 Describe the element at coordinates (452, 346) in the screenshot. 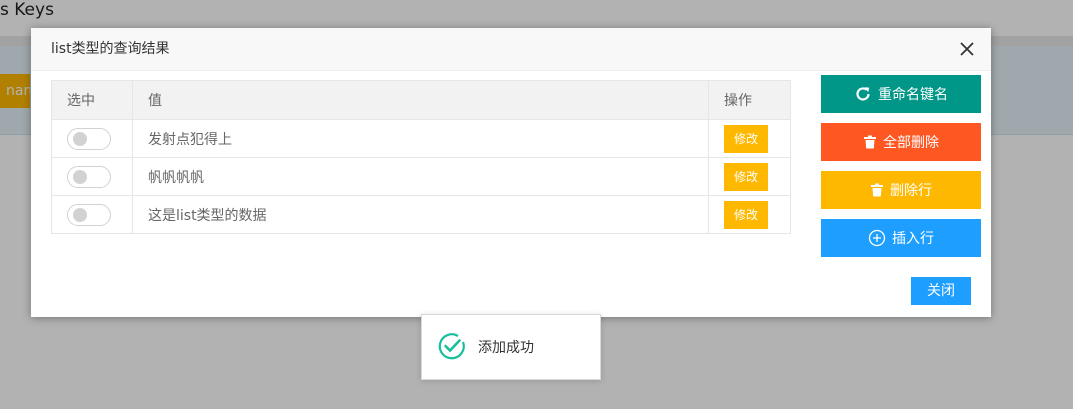

I see `check-circle-icon` at that location.